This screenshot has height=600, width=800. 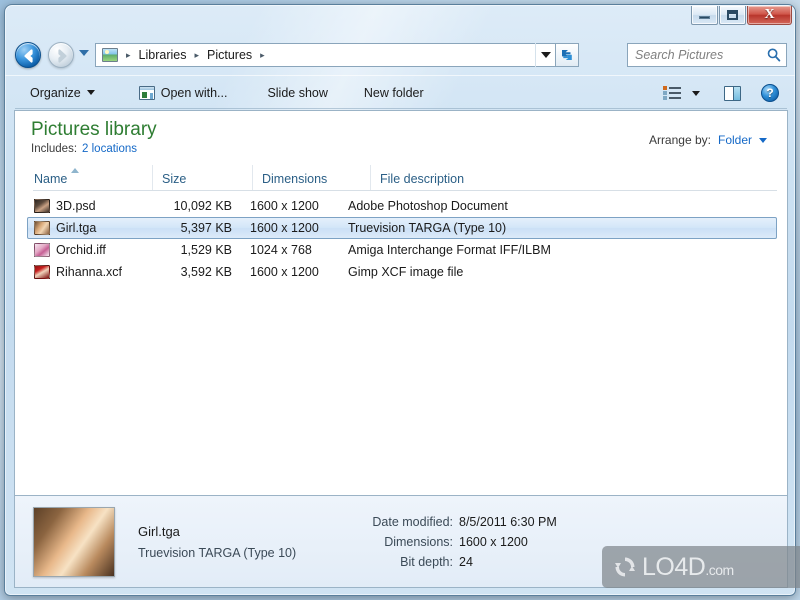 What do you see at coordinates (174, 179) in the screenshot?
I see `column-header-size-label: Size` at bounding box center [174, 179].